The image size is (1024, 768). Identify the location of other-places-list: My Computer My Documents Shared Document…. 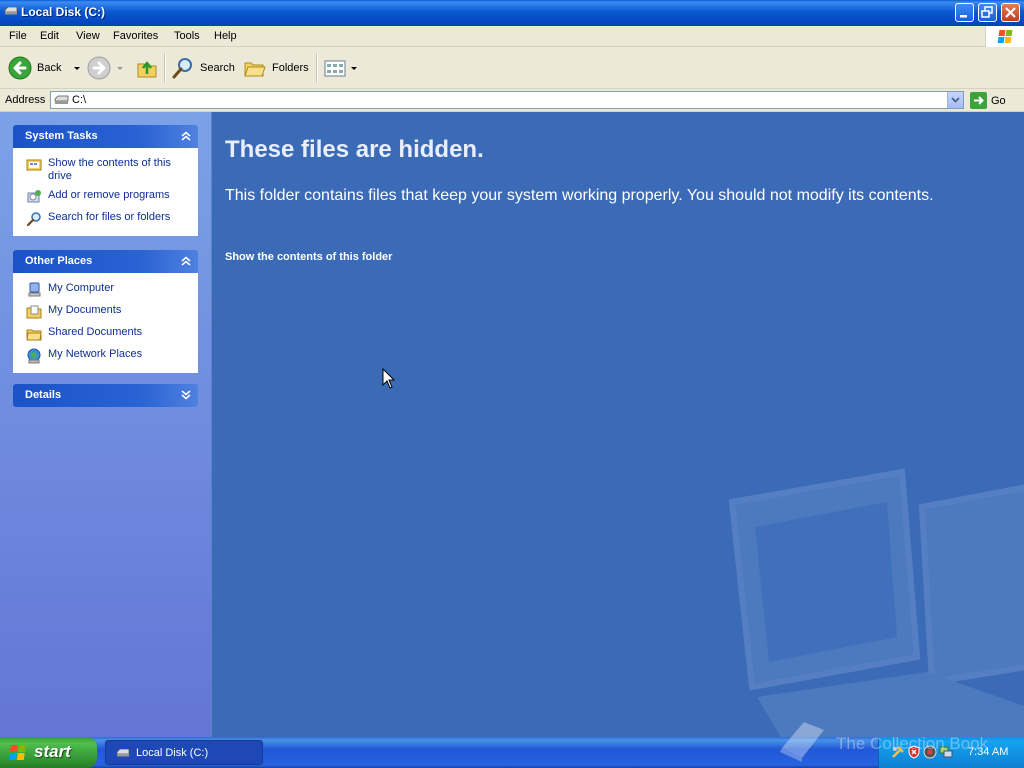
(105, 323).